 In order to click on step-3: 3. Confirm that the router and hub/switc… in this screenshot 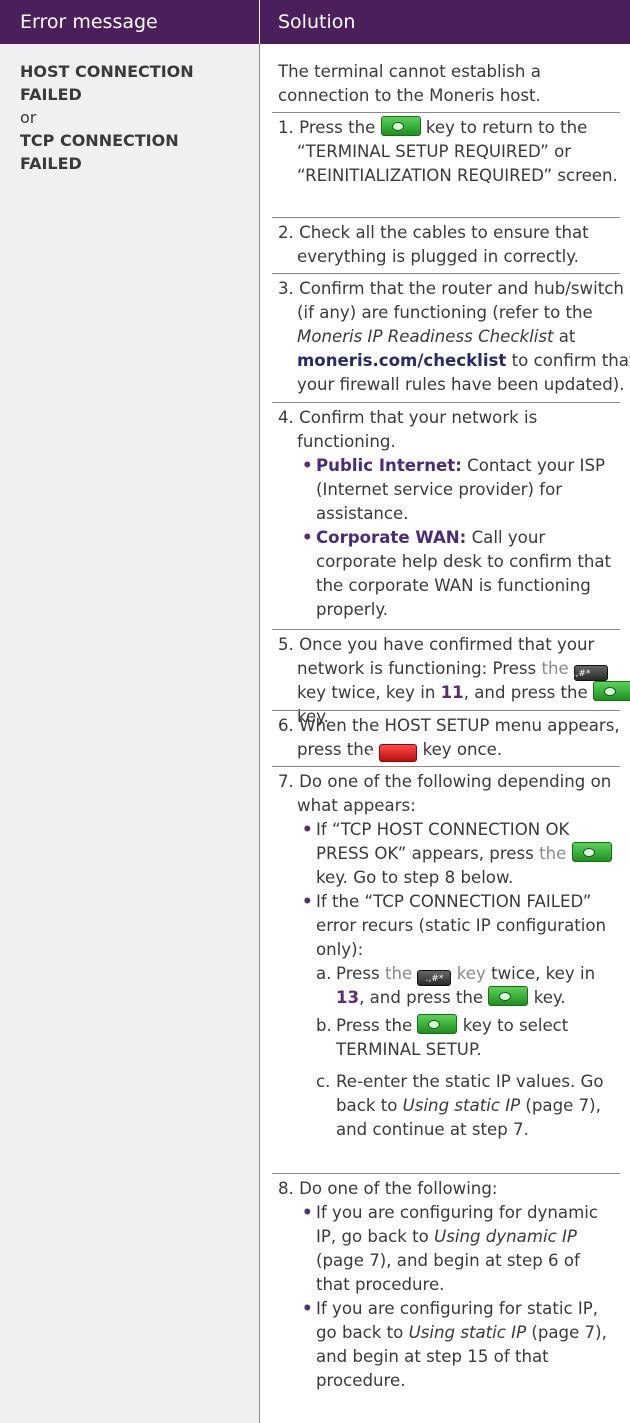, I will do `click(454, 336)`.